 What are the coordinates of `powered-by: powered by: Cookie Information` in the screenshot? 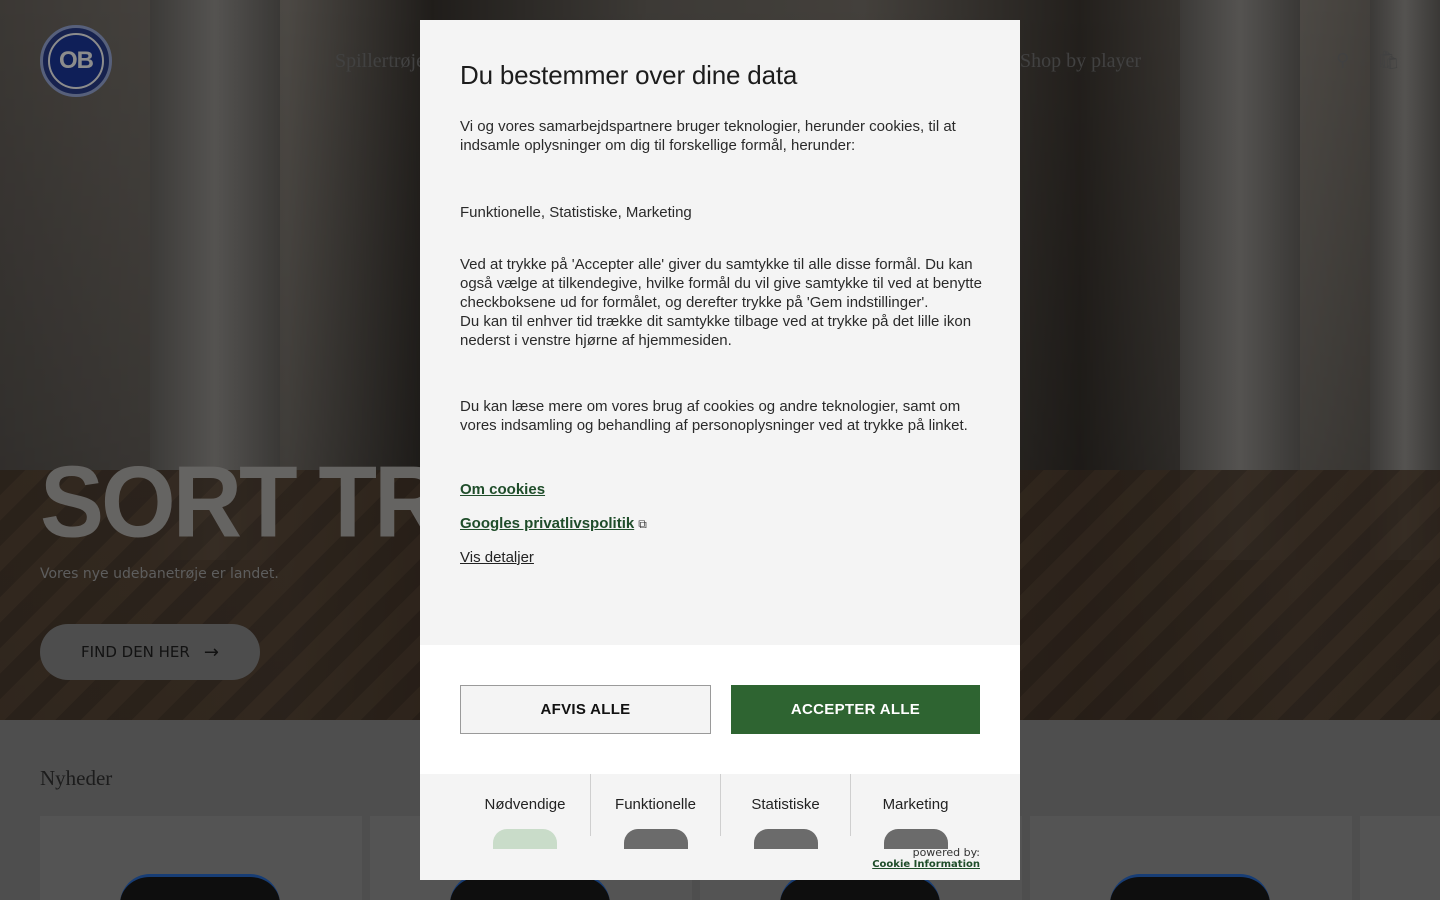 It's located at (926, 858).